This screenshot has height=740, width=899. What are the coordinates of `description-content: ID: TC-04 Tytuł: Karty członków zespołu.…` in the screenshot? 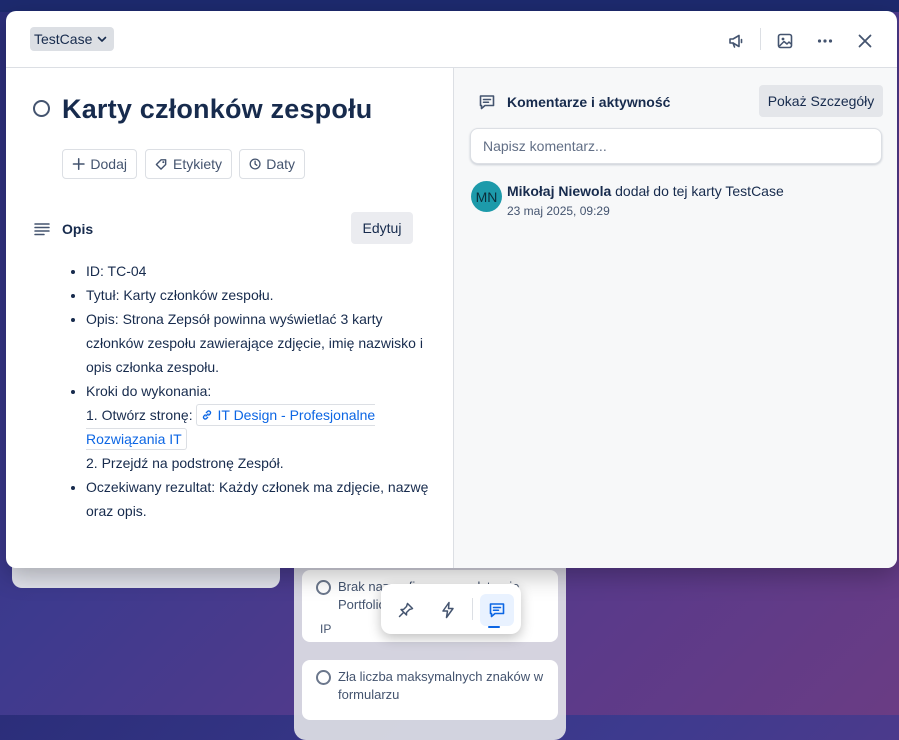 It's located at (250, 391).